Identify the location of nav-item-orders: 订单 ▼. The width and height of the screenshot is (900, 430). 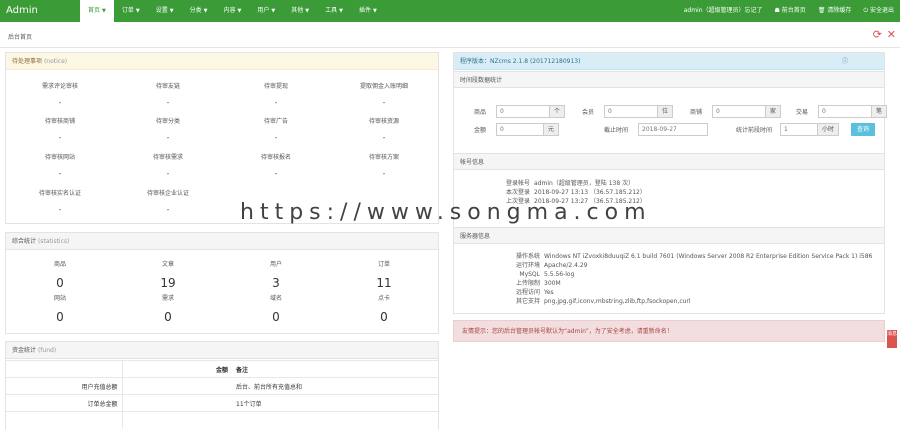
(131, 11).